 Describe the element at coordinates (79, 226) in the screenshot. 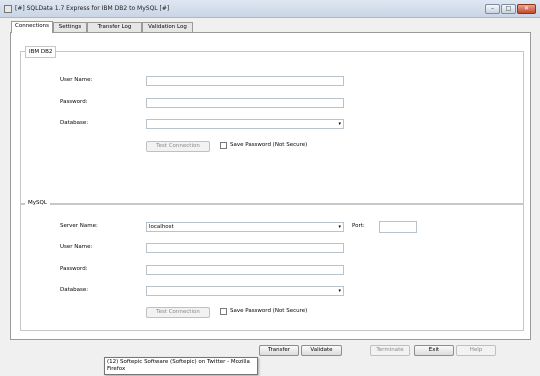

I see `mysql-server-name-label: Server Name:` at that location.